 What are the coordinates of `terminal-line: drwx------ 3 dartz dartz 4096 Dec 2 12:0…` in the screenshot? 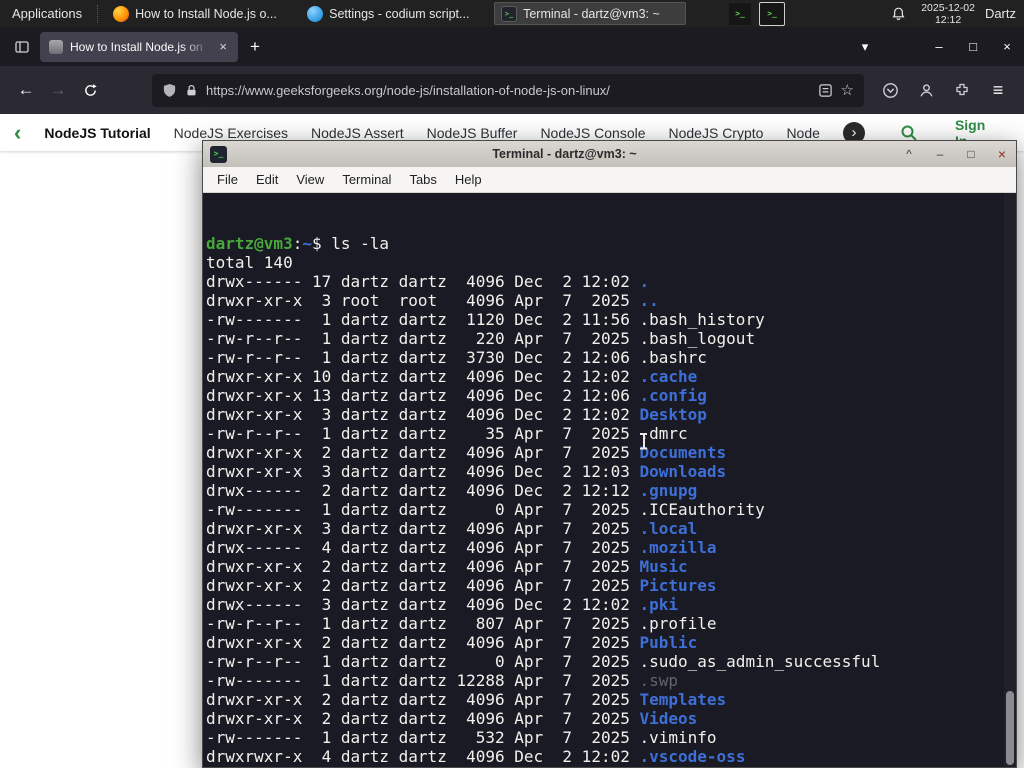 It's located at (442, 604).